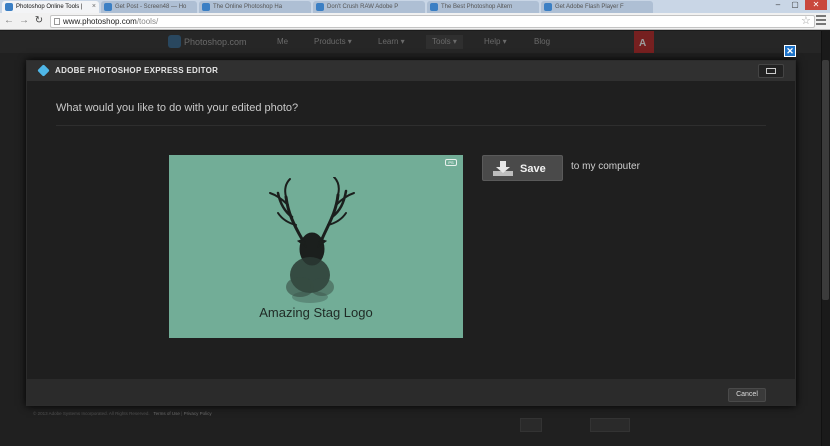 The height and width of the screenshot is (446, 830). What do you see at coordinates (495, 42) in the screenshot?
I see `nav-help: Help ▾` at bounding box center [495, 42].